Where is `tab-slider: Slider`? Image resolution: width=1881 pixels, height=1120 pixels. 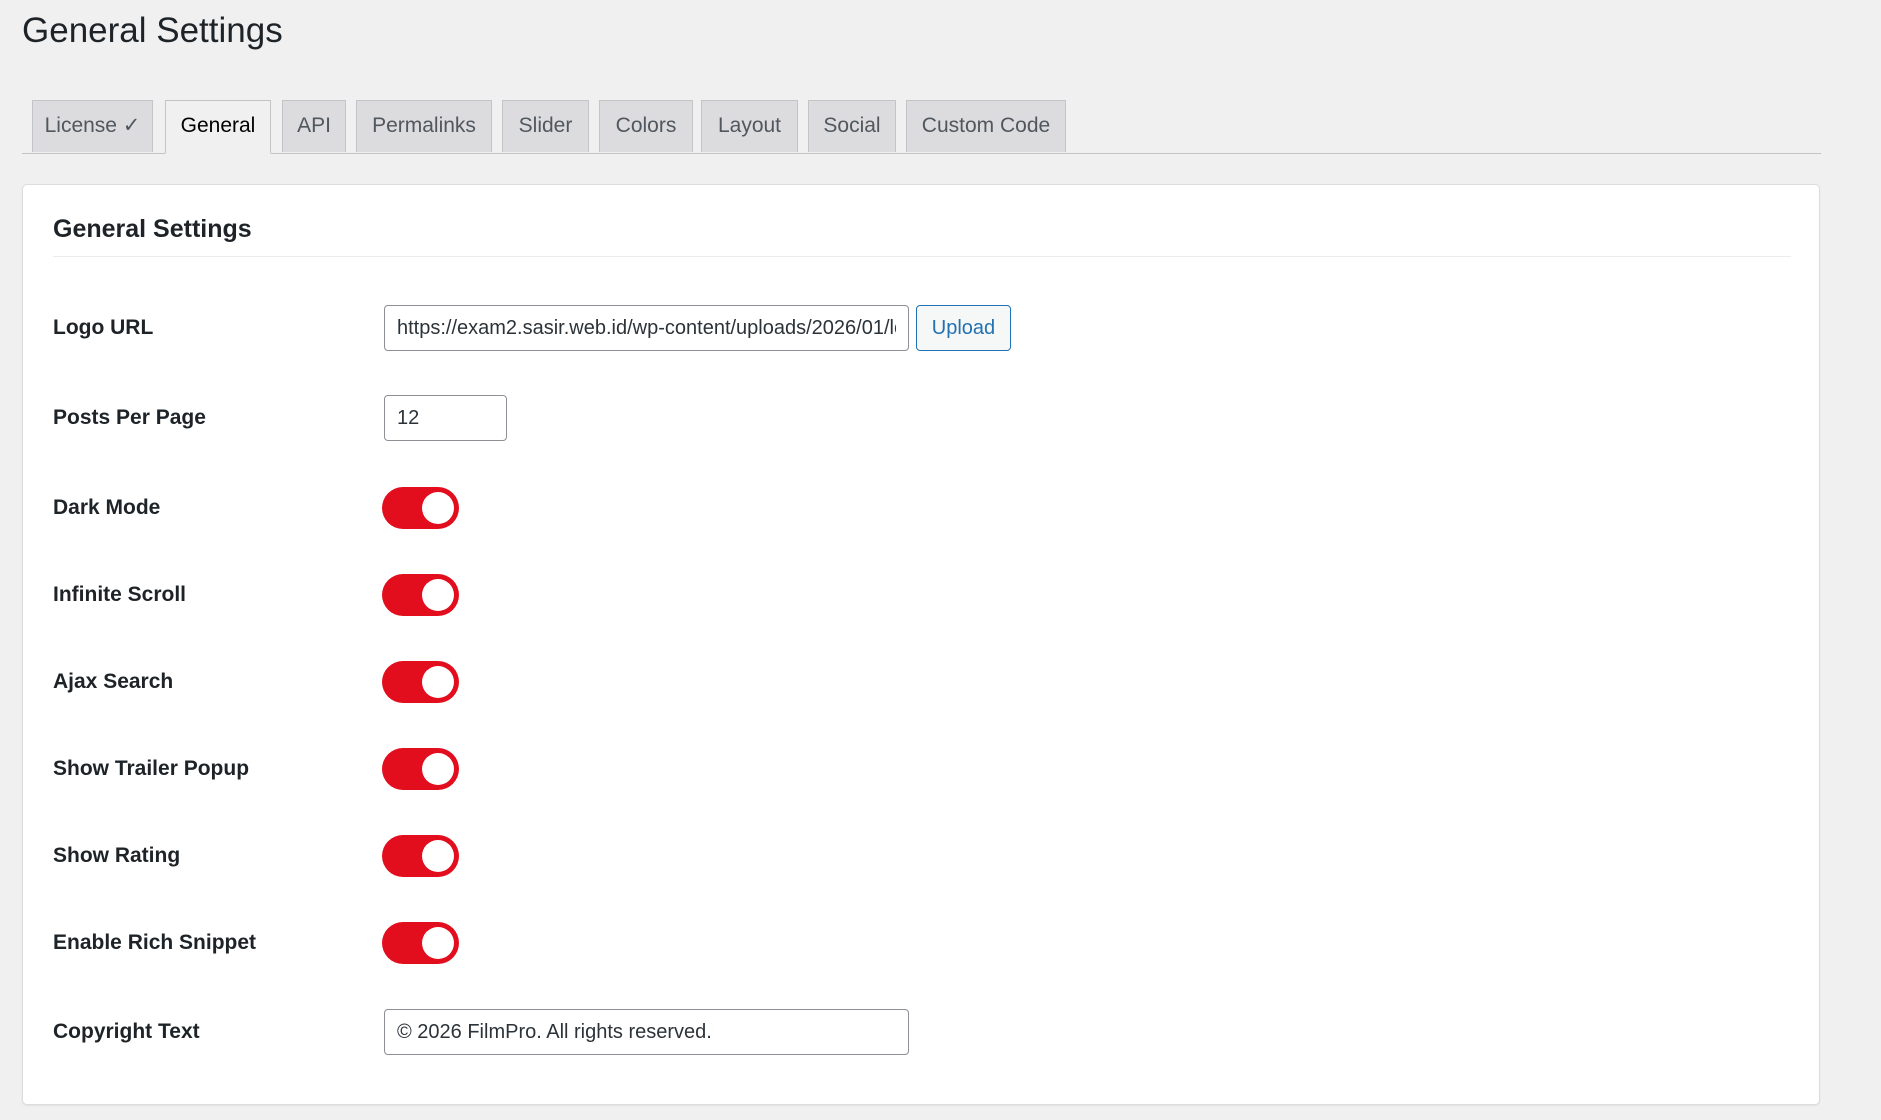
tab-slider: Slider is located at coordinates (545, 126).